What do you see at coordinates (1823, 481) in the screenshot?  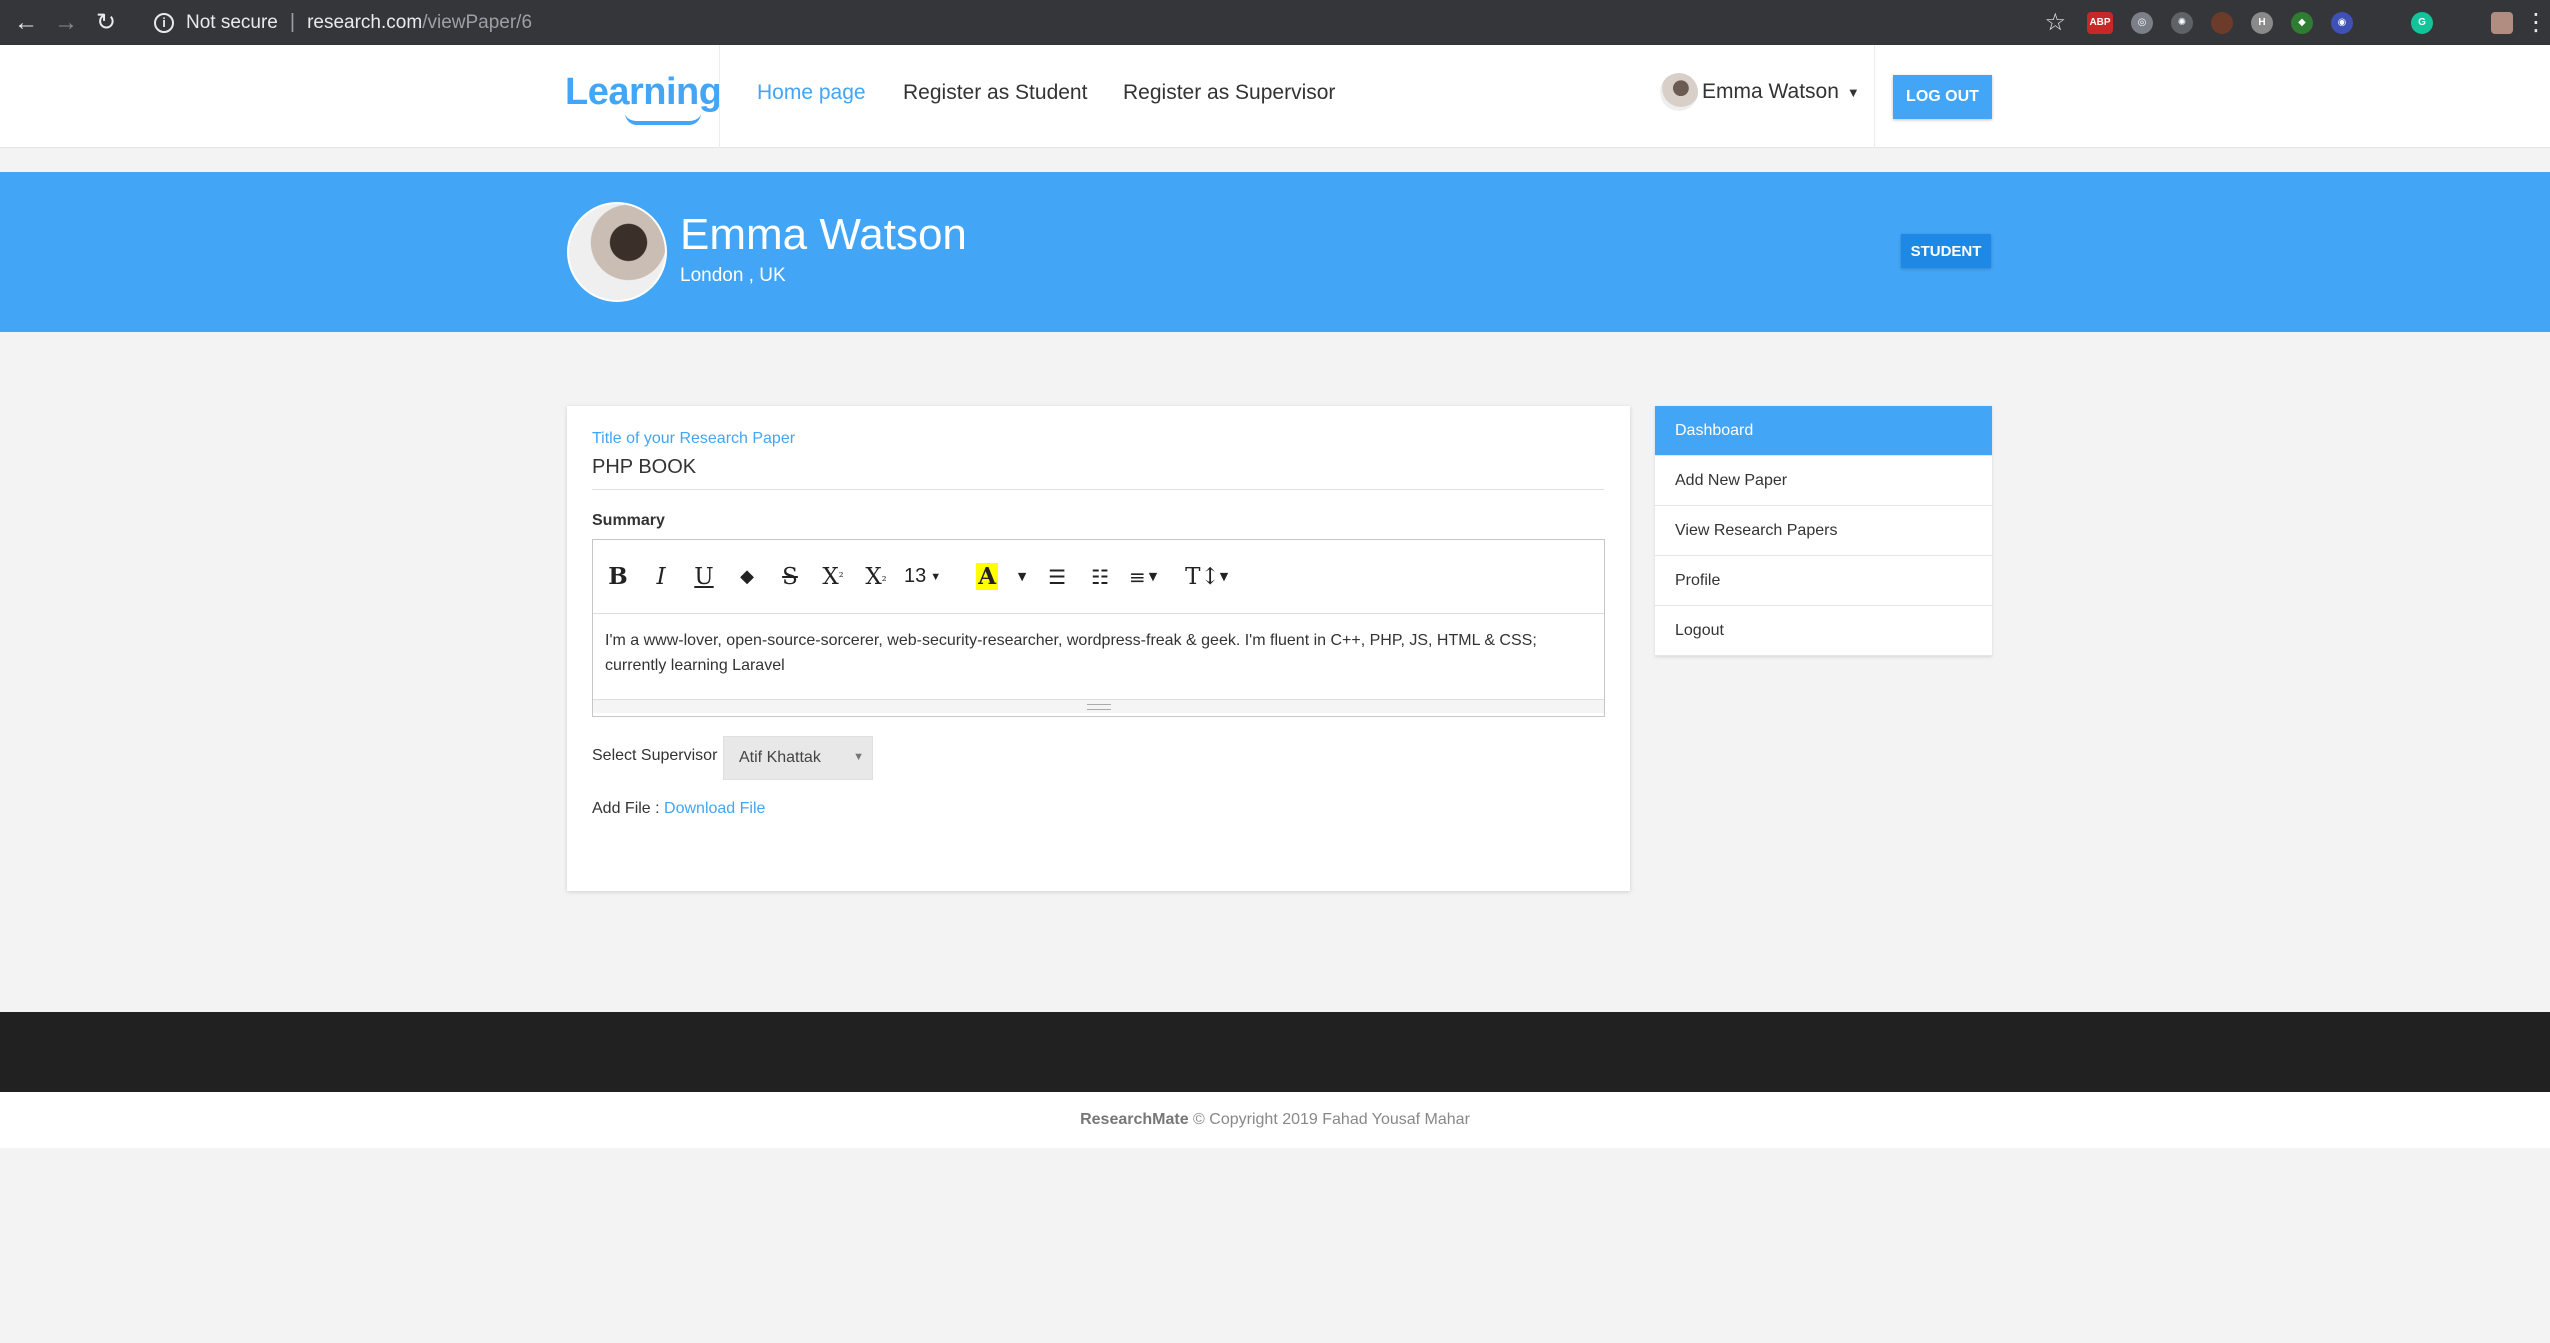 I see `sidebar-item-add-paper: Add New Paper` at bounding box center [1823, 481].